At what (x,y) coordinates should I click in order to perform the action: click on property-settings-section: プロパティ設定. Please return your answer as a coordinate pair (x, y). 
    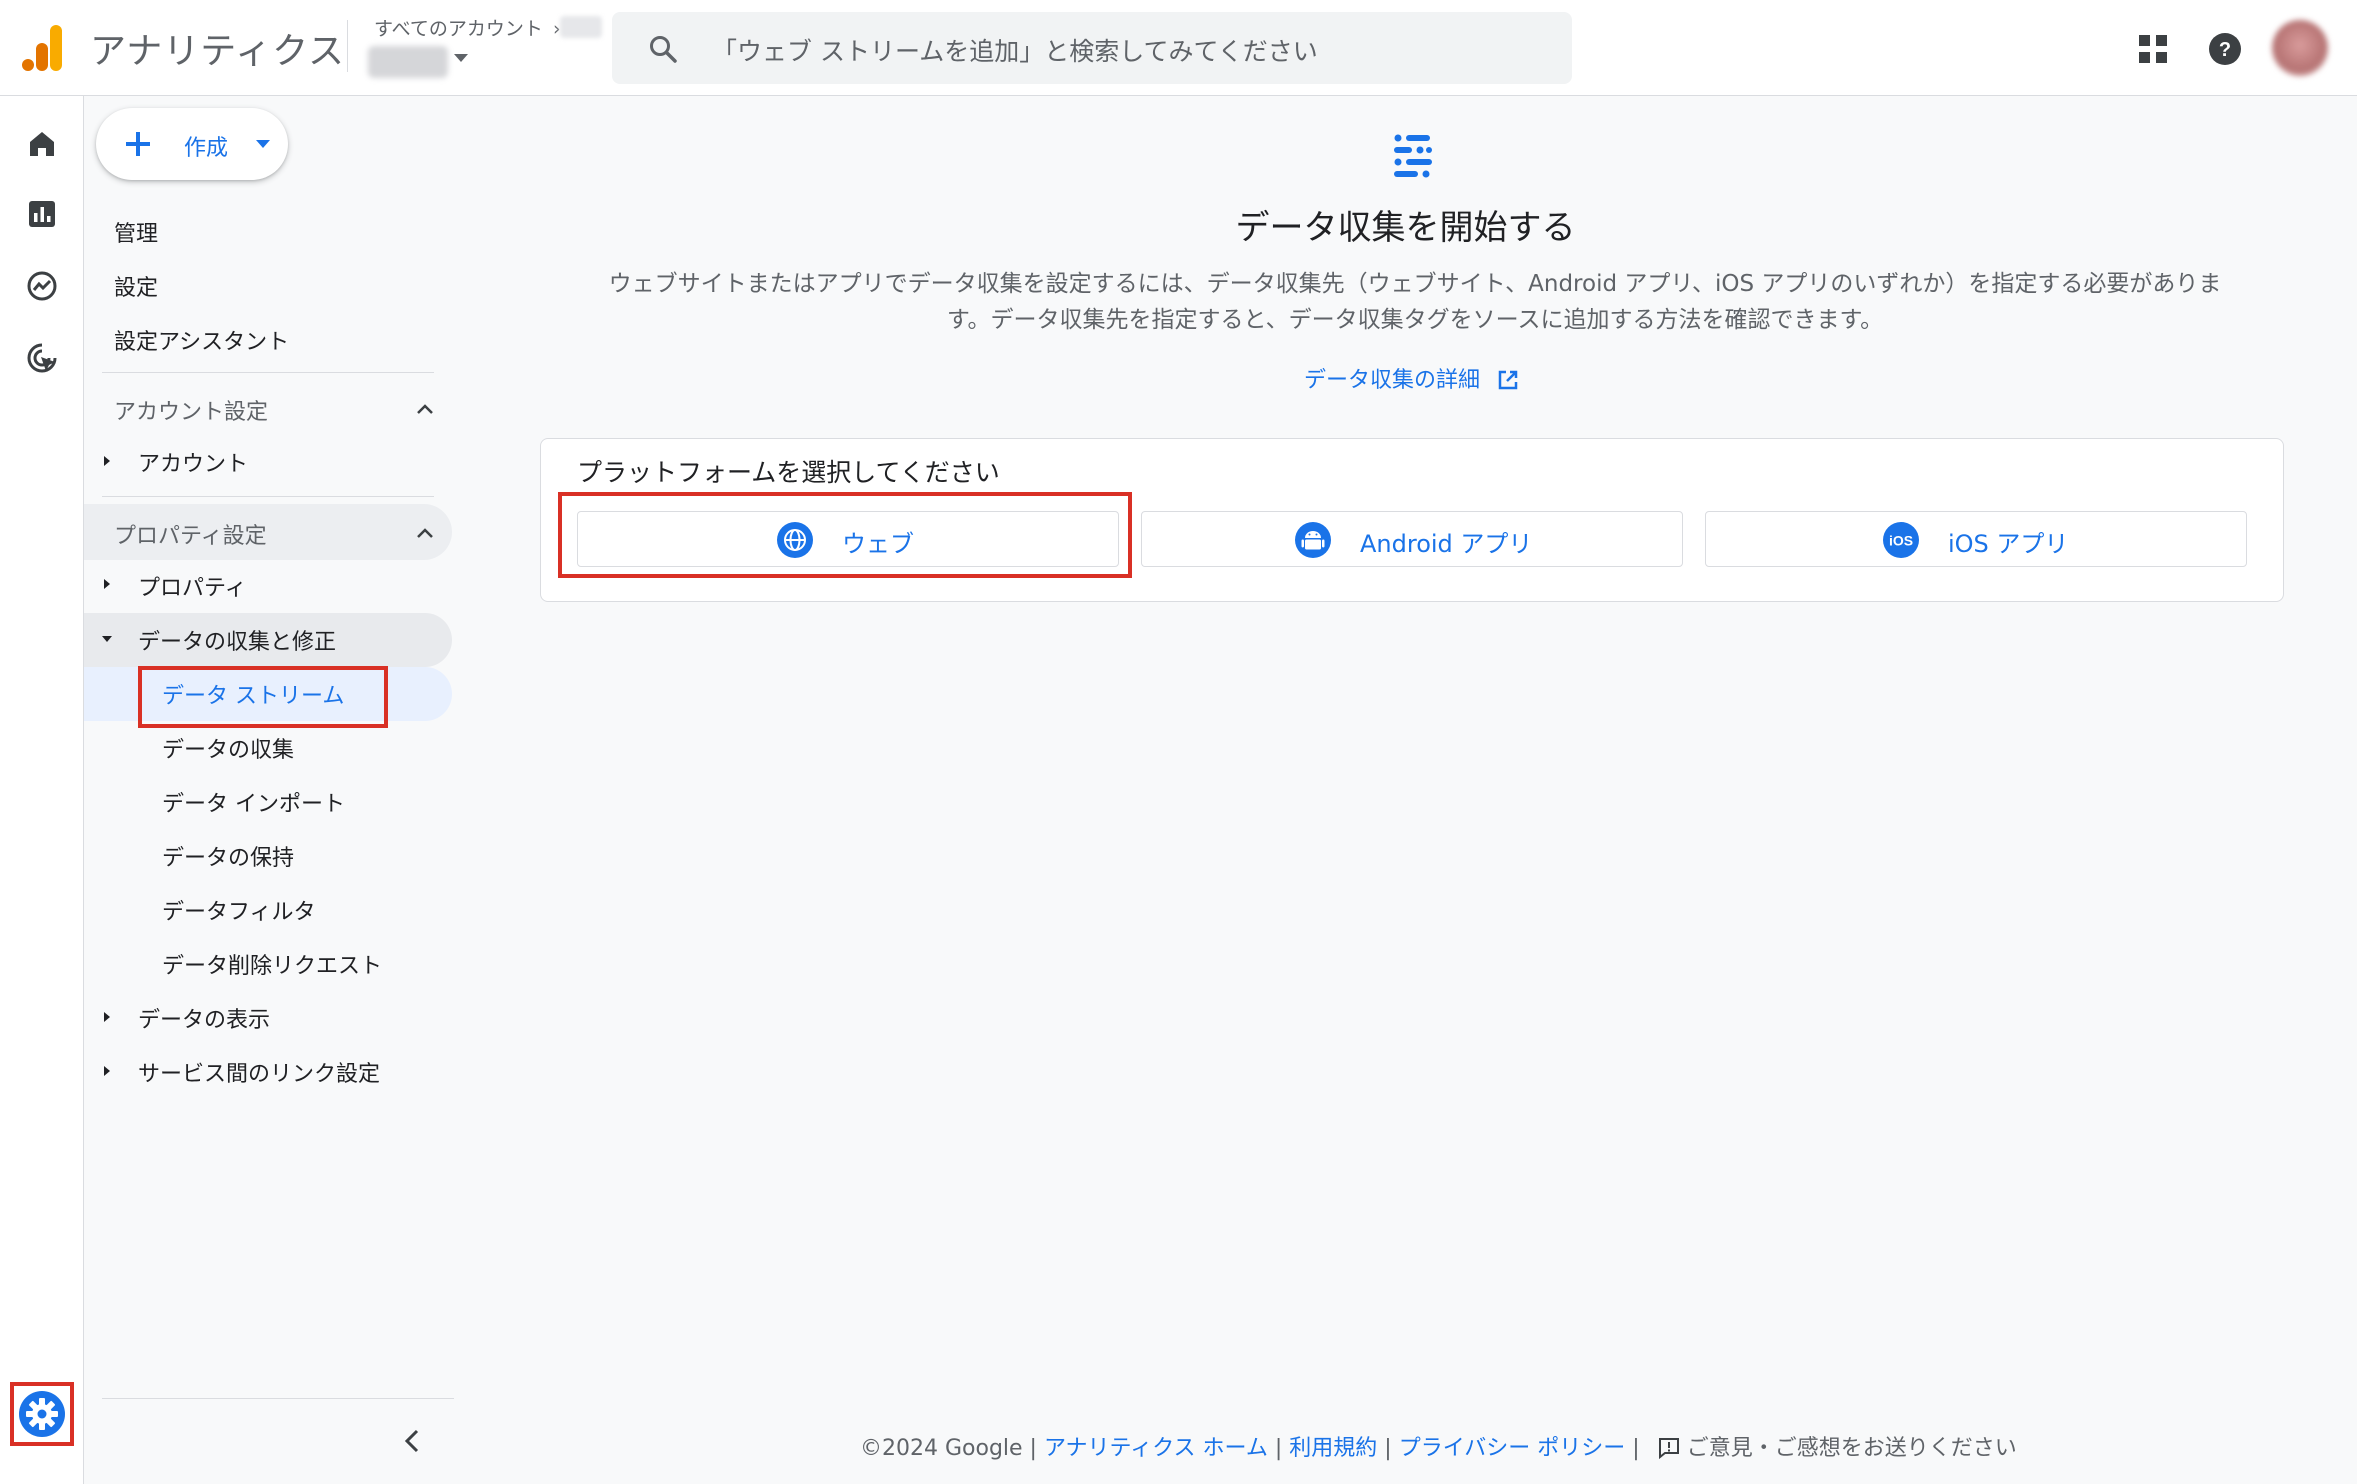
    Looking at the image, I should click on (268, 532).